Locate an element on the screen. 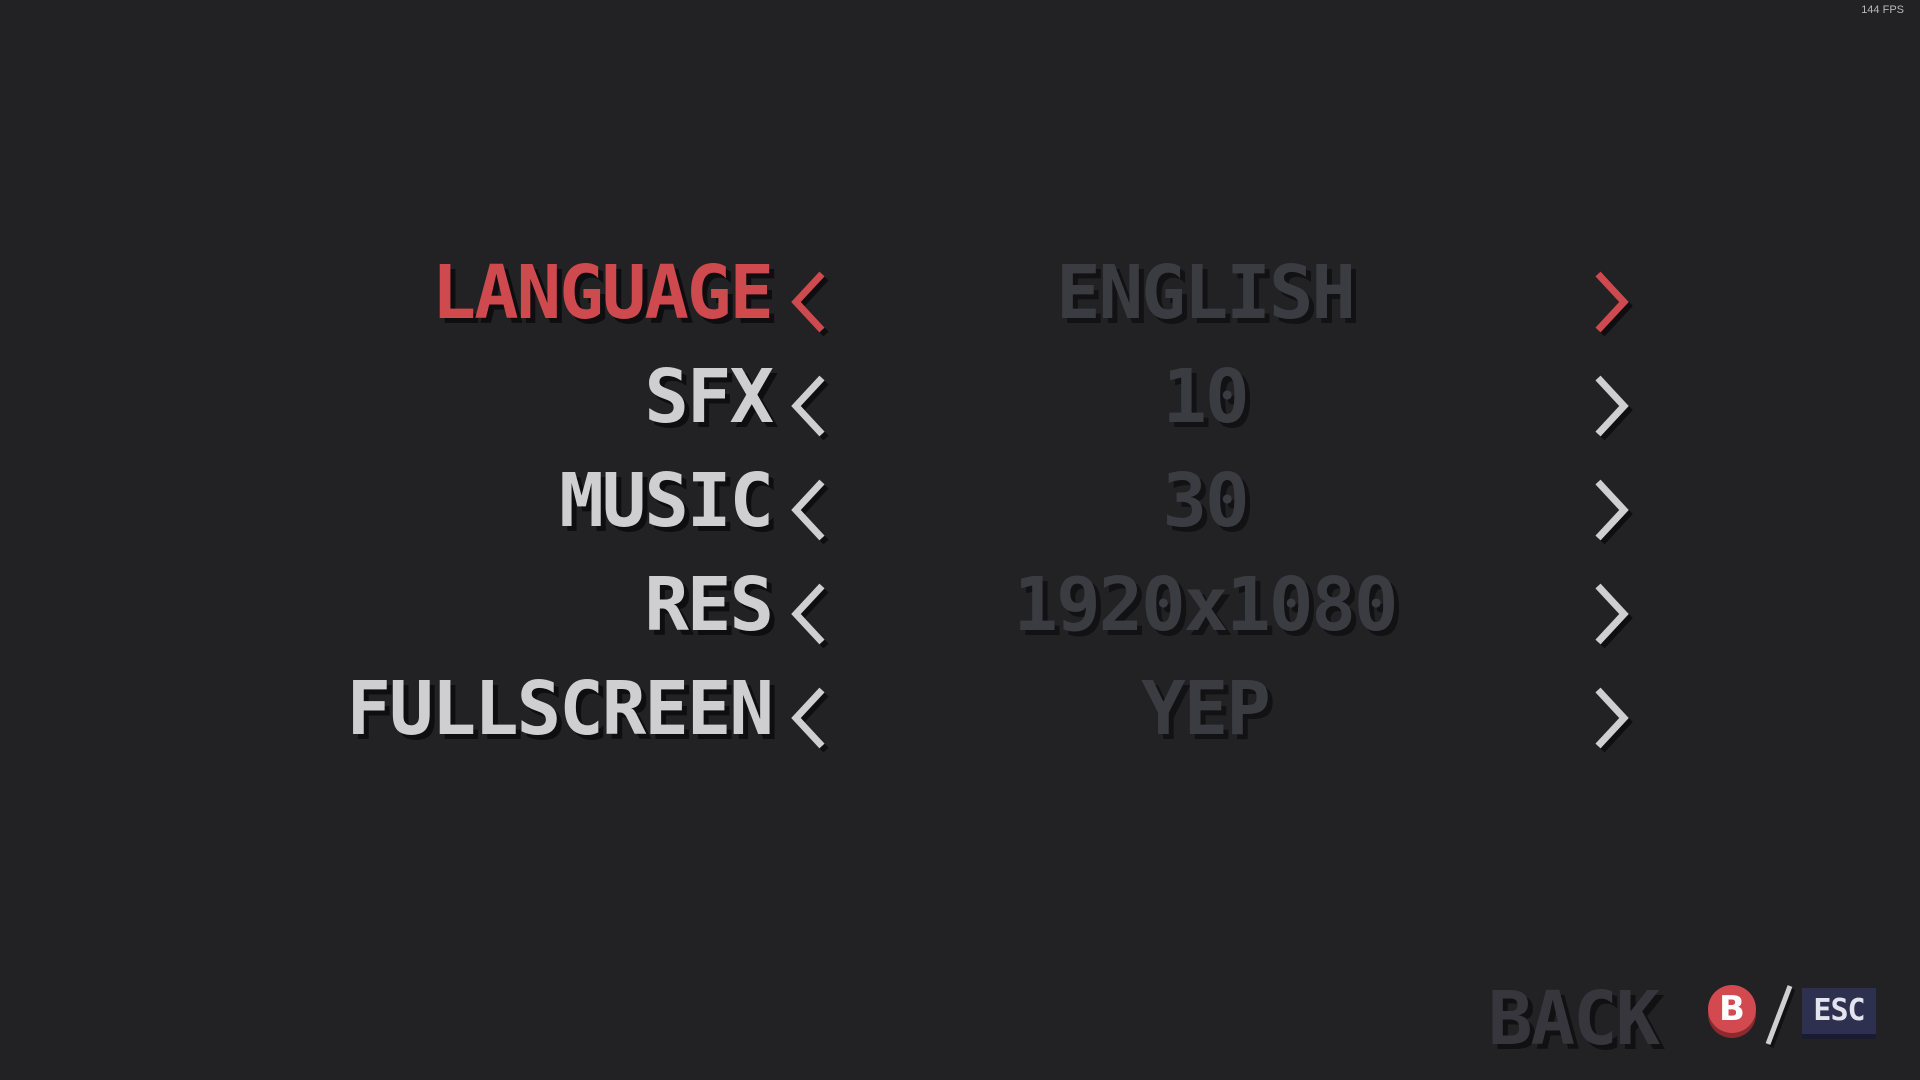  setting-row-sfx: SFX 10 is located at coordinates (960, 404).